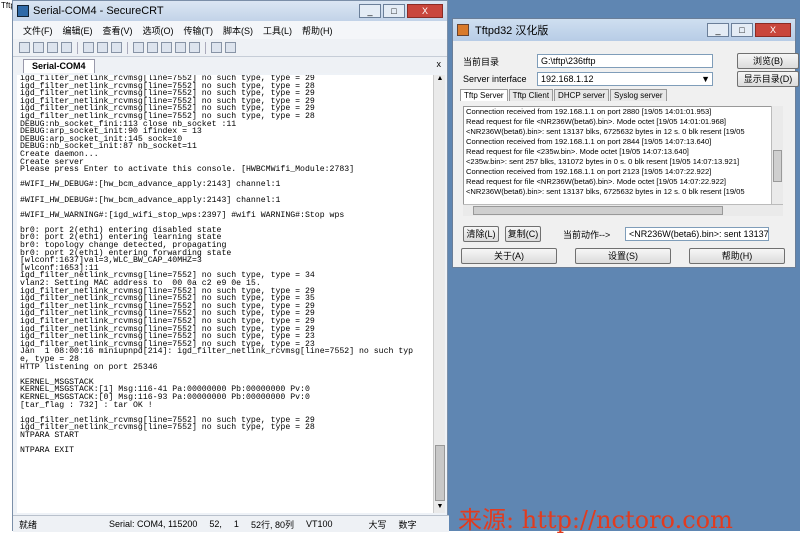  Describe the element at coordinates (623, 256) in the screenshot. I see `settings-button: 设置(S)` at that location.